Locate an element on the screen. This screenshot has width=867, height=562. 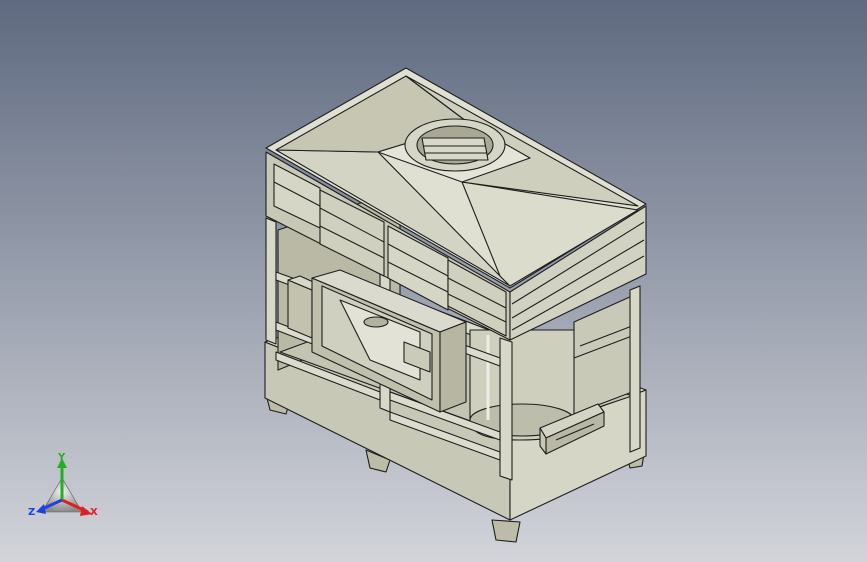
inlet-duct-right is located at coordinates (453, 367).